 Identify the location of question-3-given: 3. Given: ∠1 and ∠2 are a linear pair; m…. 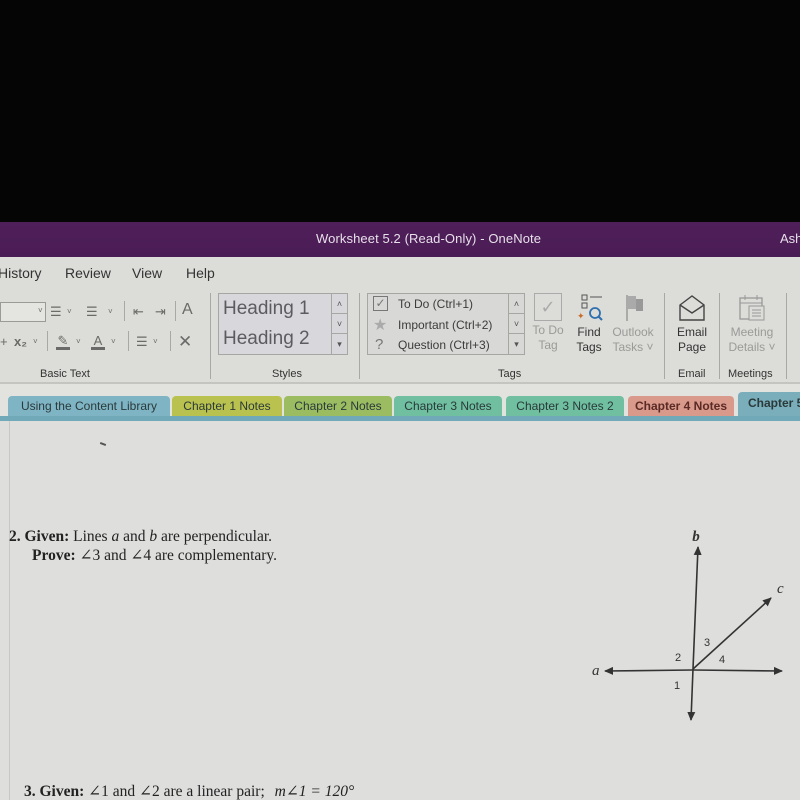
(189, 791).